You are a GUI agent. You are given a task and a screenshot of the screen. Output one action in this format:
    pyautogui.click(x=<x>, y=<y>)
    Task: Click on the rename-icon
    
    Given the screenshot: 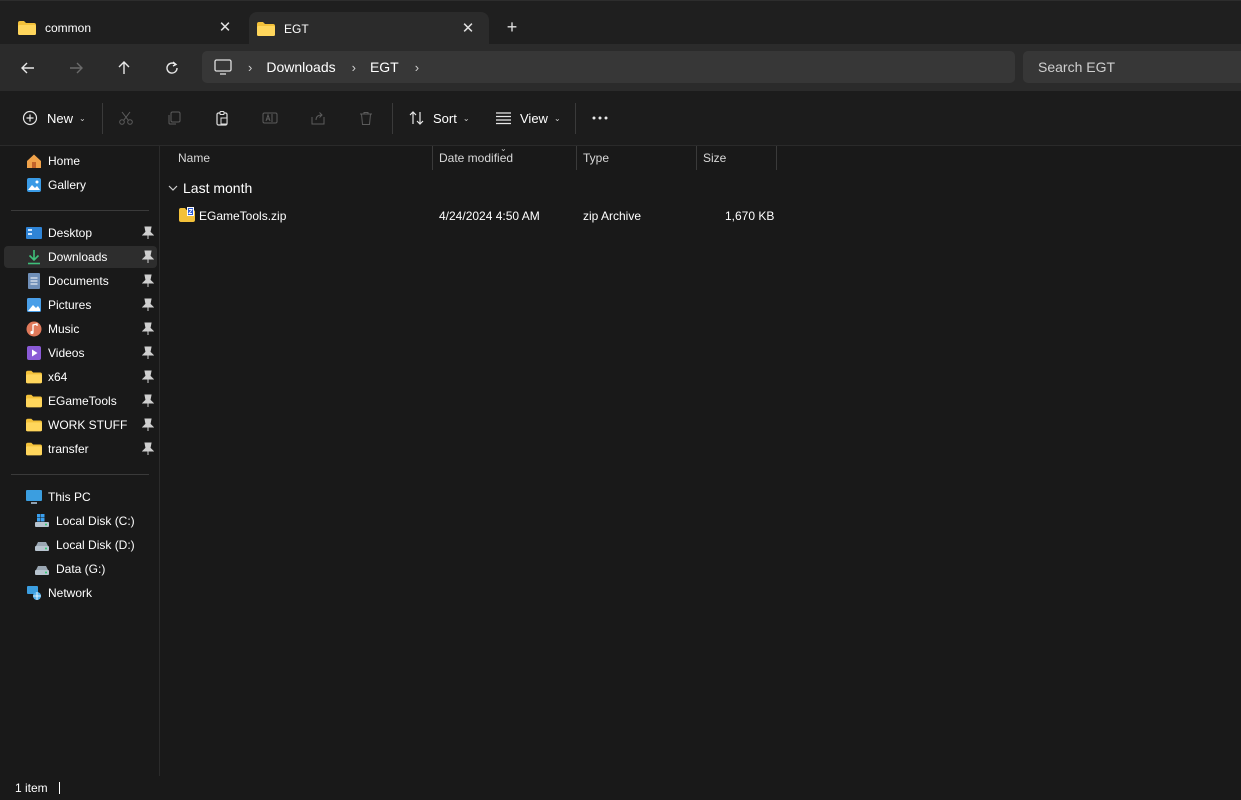 What is the action you would take?
    pyautogui.click(x=270, y=118)
    